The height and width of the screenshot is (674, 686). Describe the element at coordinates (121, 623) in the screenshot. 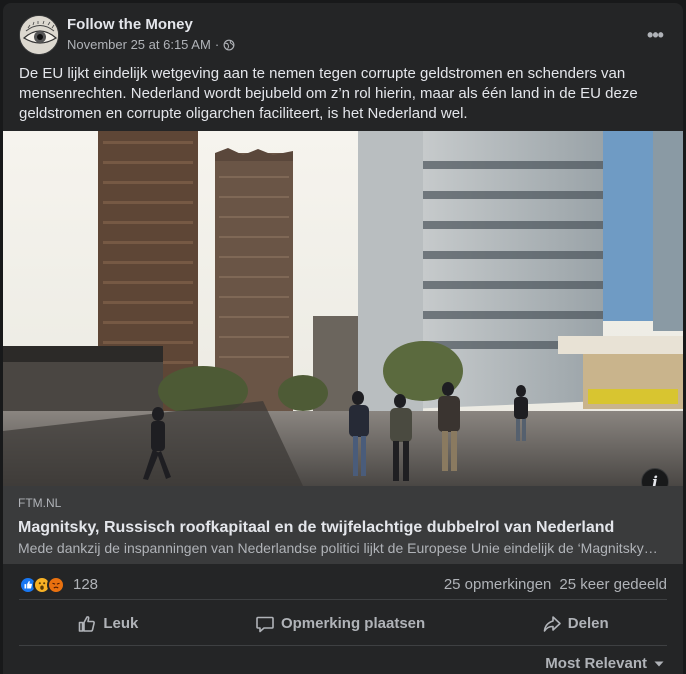

I see `like-label: Leuk` at that location.